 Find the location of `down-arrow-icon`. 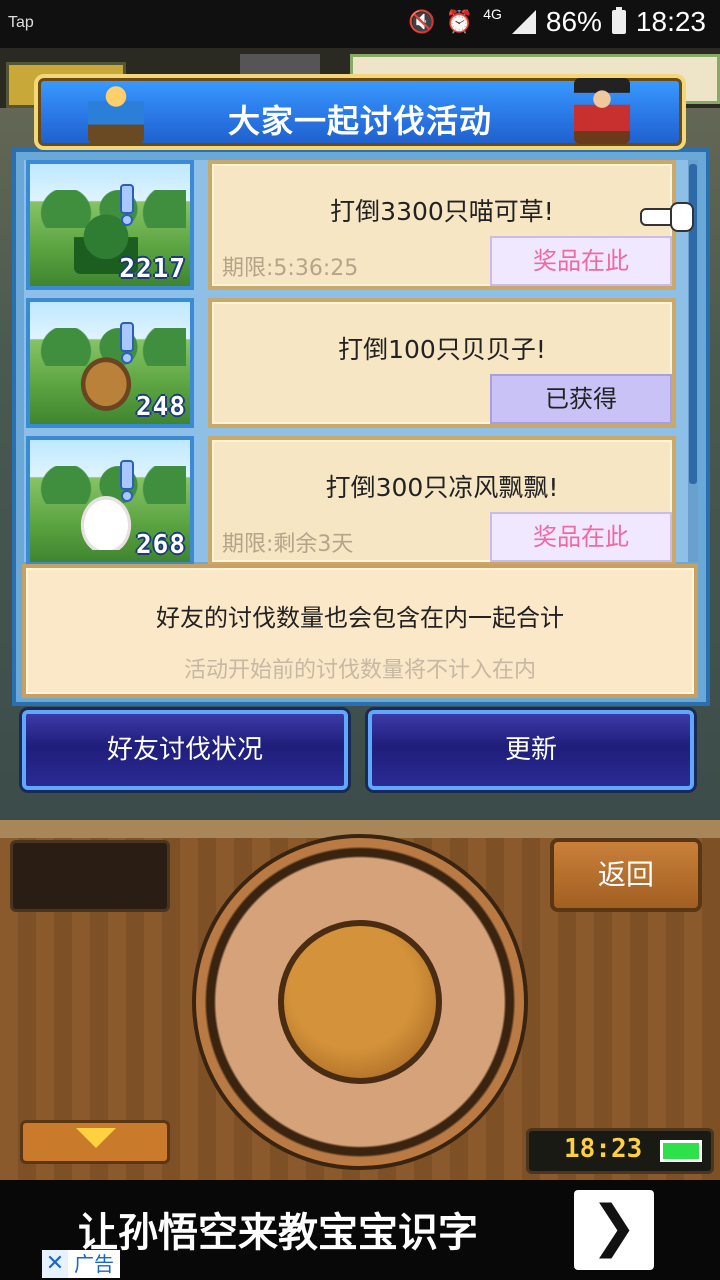

down-arrow-icon is located at coordinates (96, 1138).